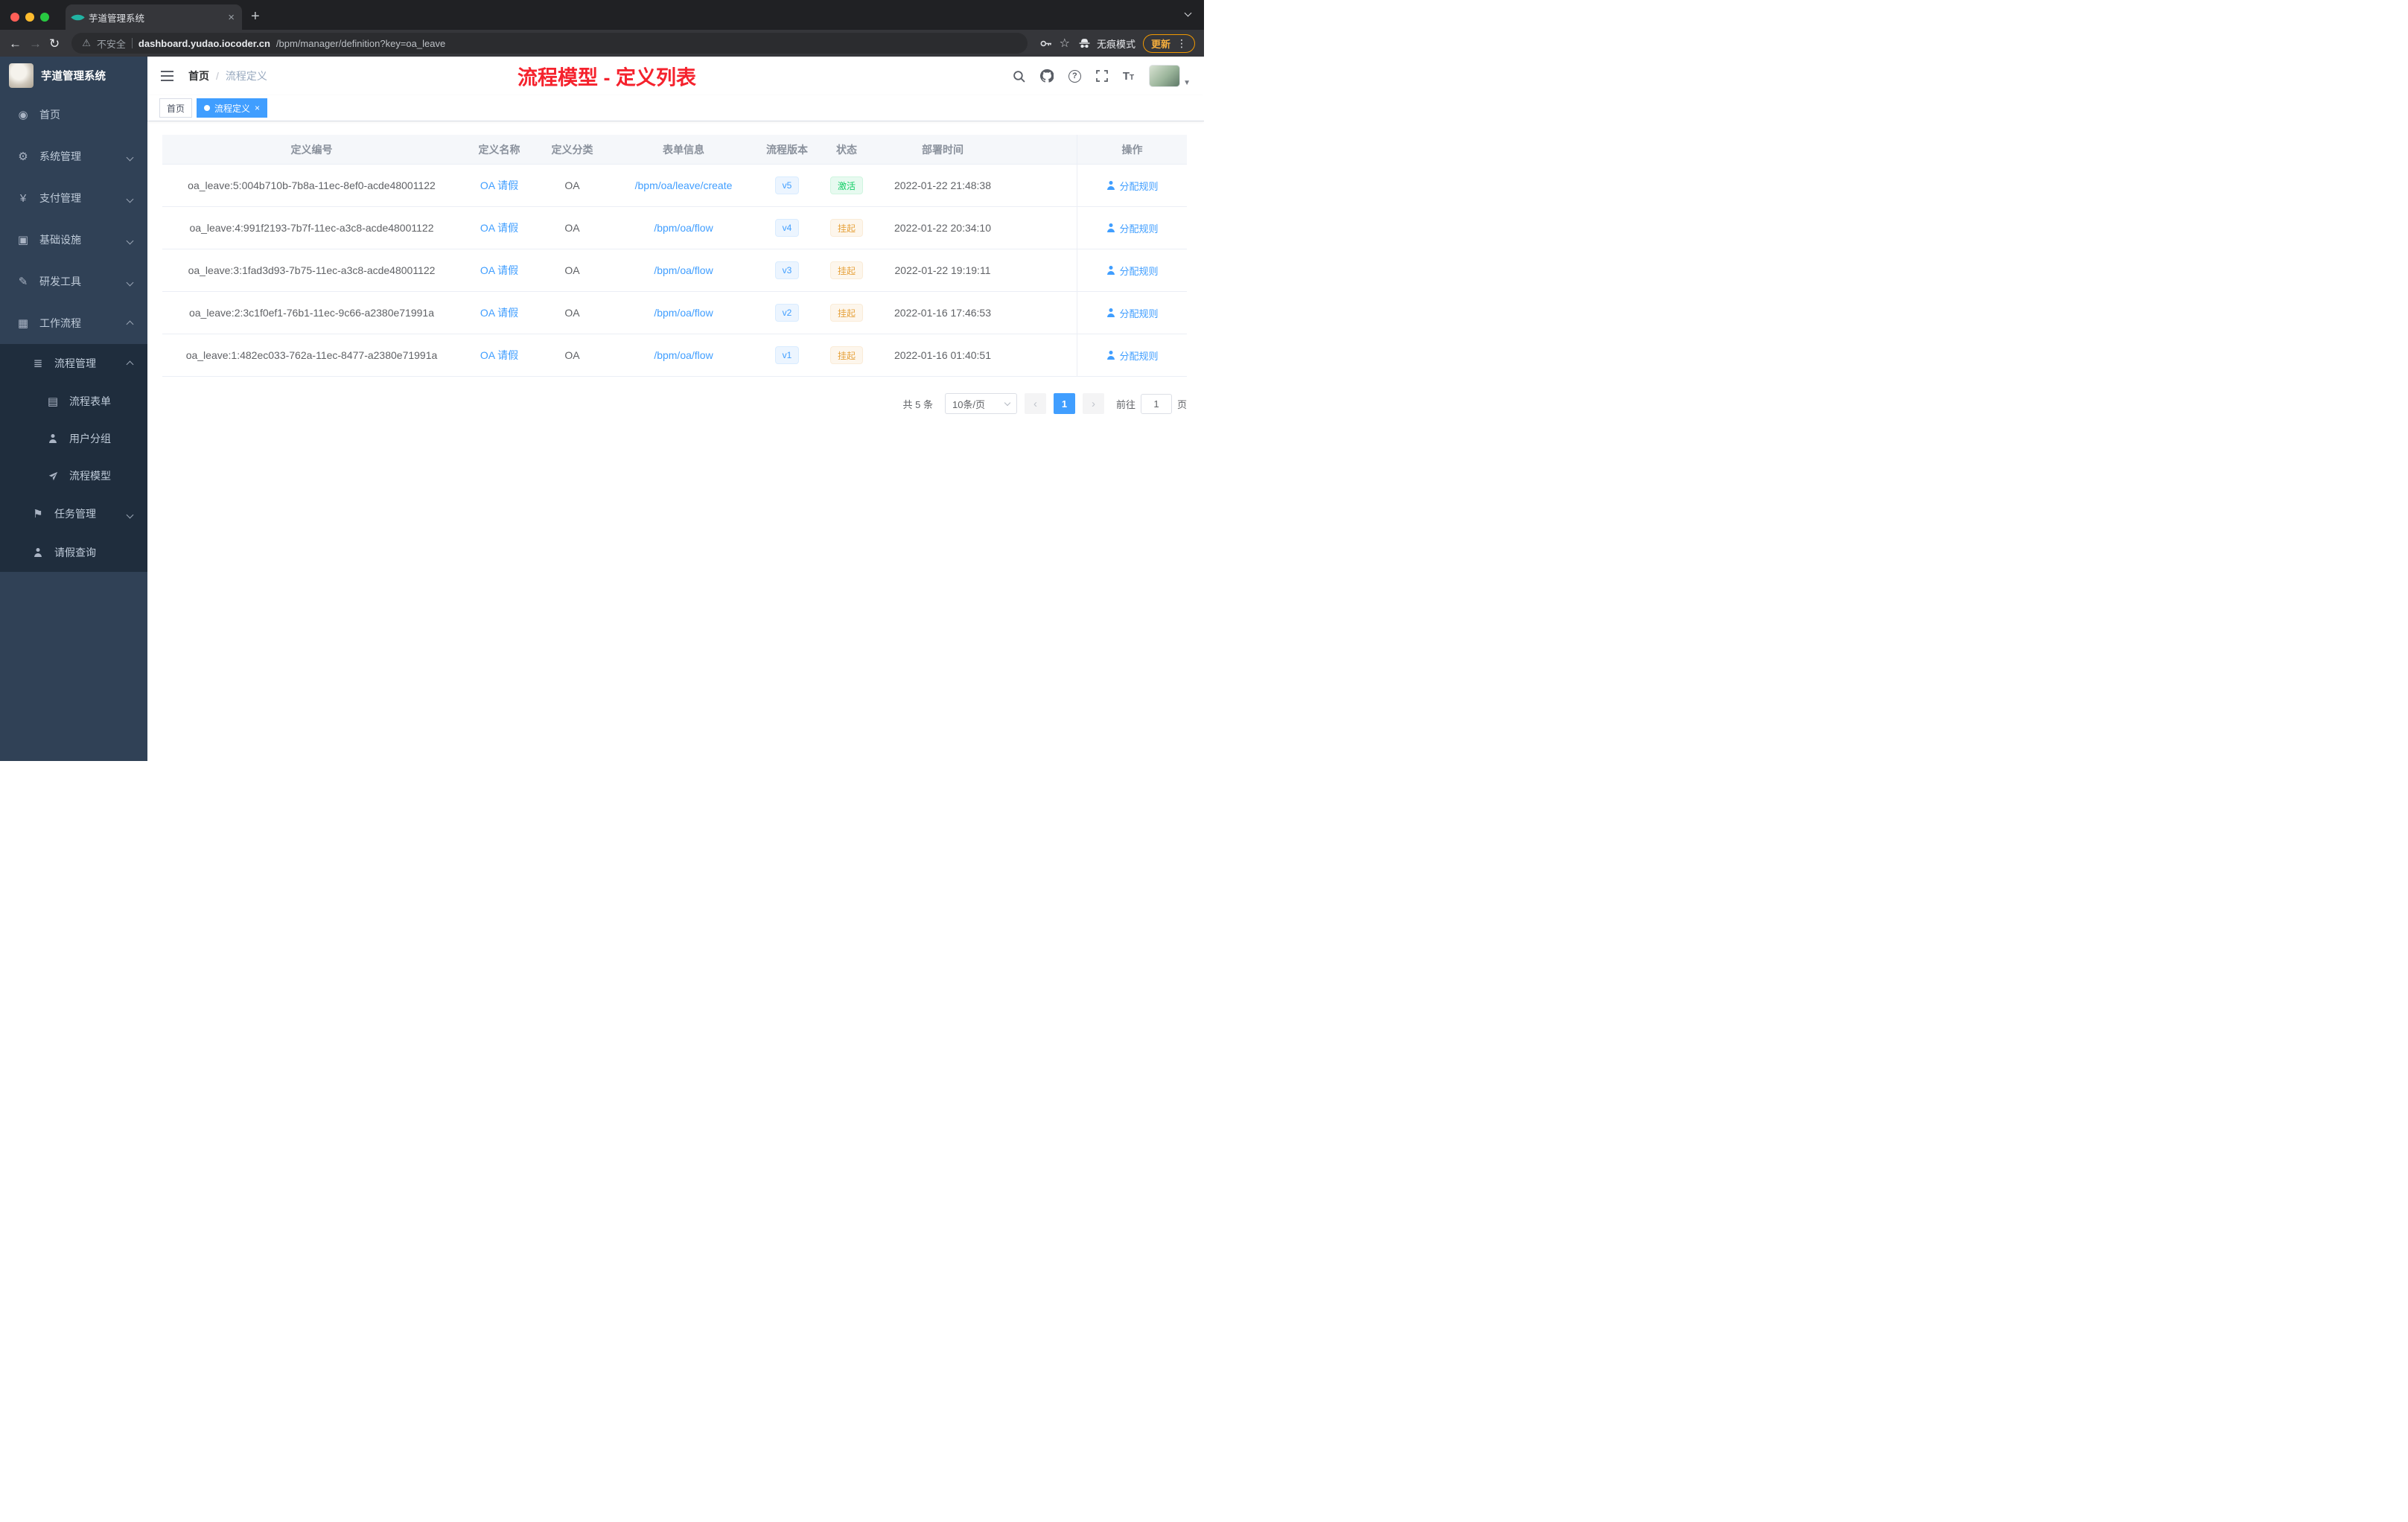 This screenshot has height=1522, width=2408. Describe the element at coordinates (29, 17) in the screenshot. I see `minimize-window-button` at that location.